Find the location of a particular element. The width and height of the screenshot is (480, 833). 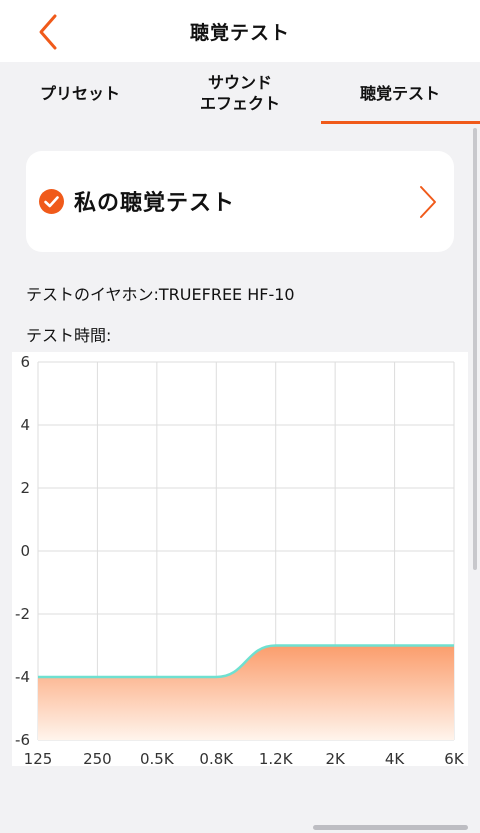

x-tick-label: 250 is located at coordinates (97, 758).